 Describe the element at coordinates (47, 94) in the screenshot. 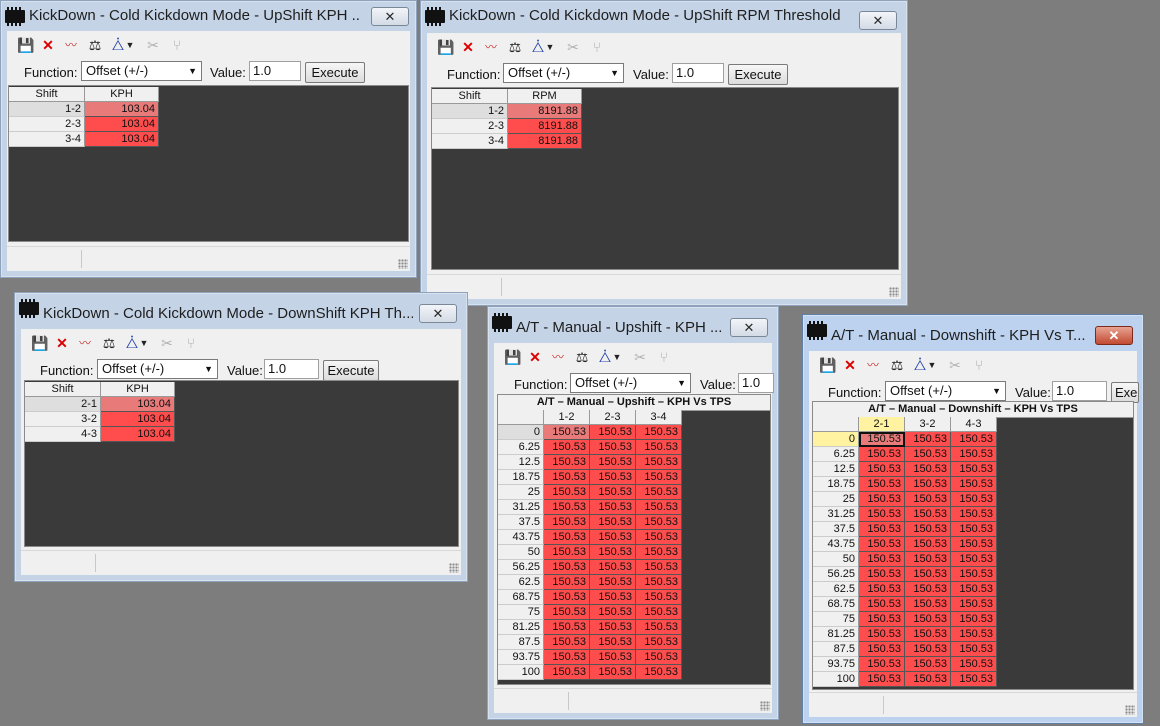

I see `column-header: Shift` at that location.